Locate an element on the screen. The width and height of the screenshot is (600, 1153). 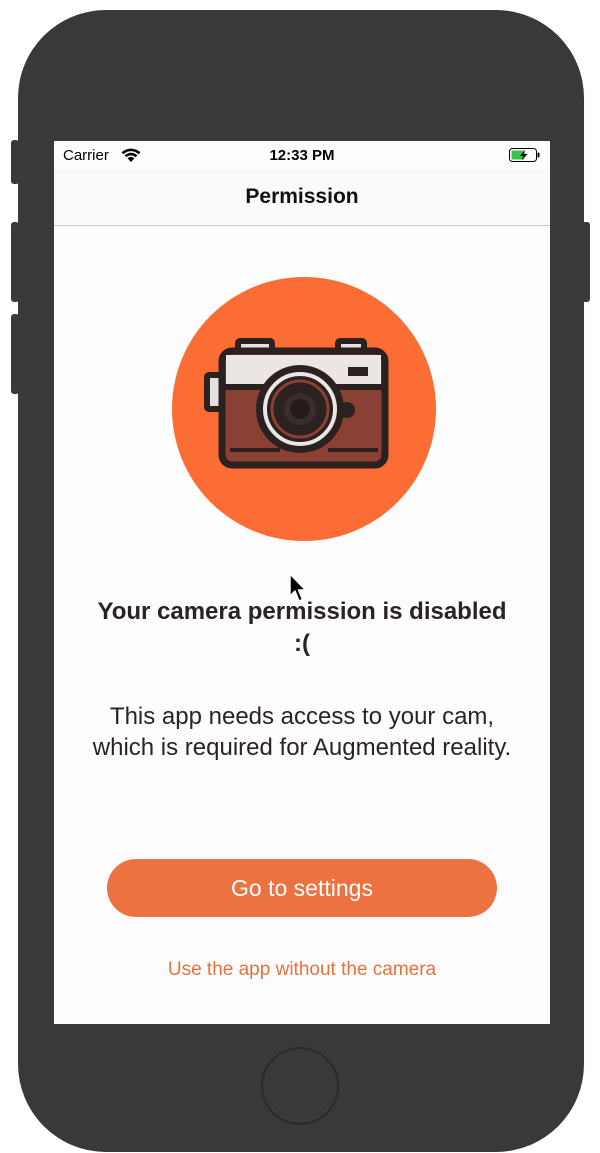
camera-illustration is located at coordinates (304, 409).